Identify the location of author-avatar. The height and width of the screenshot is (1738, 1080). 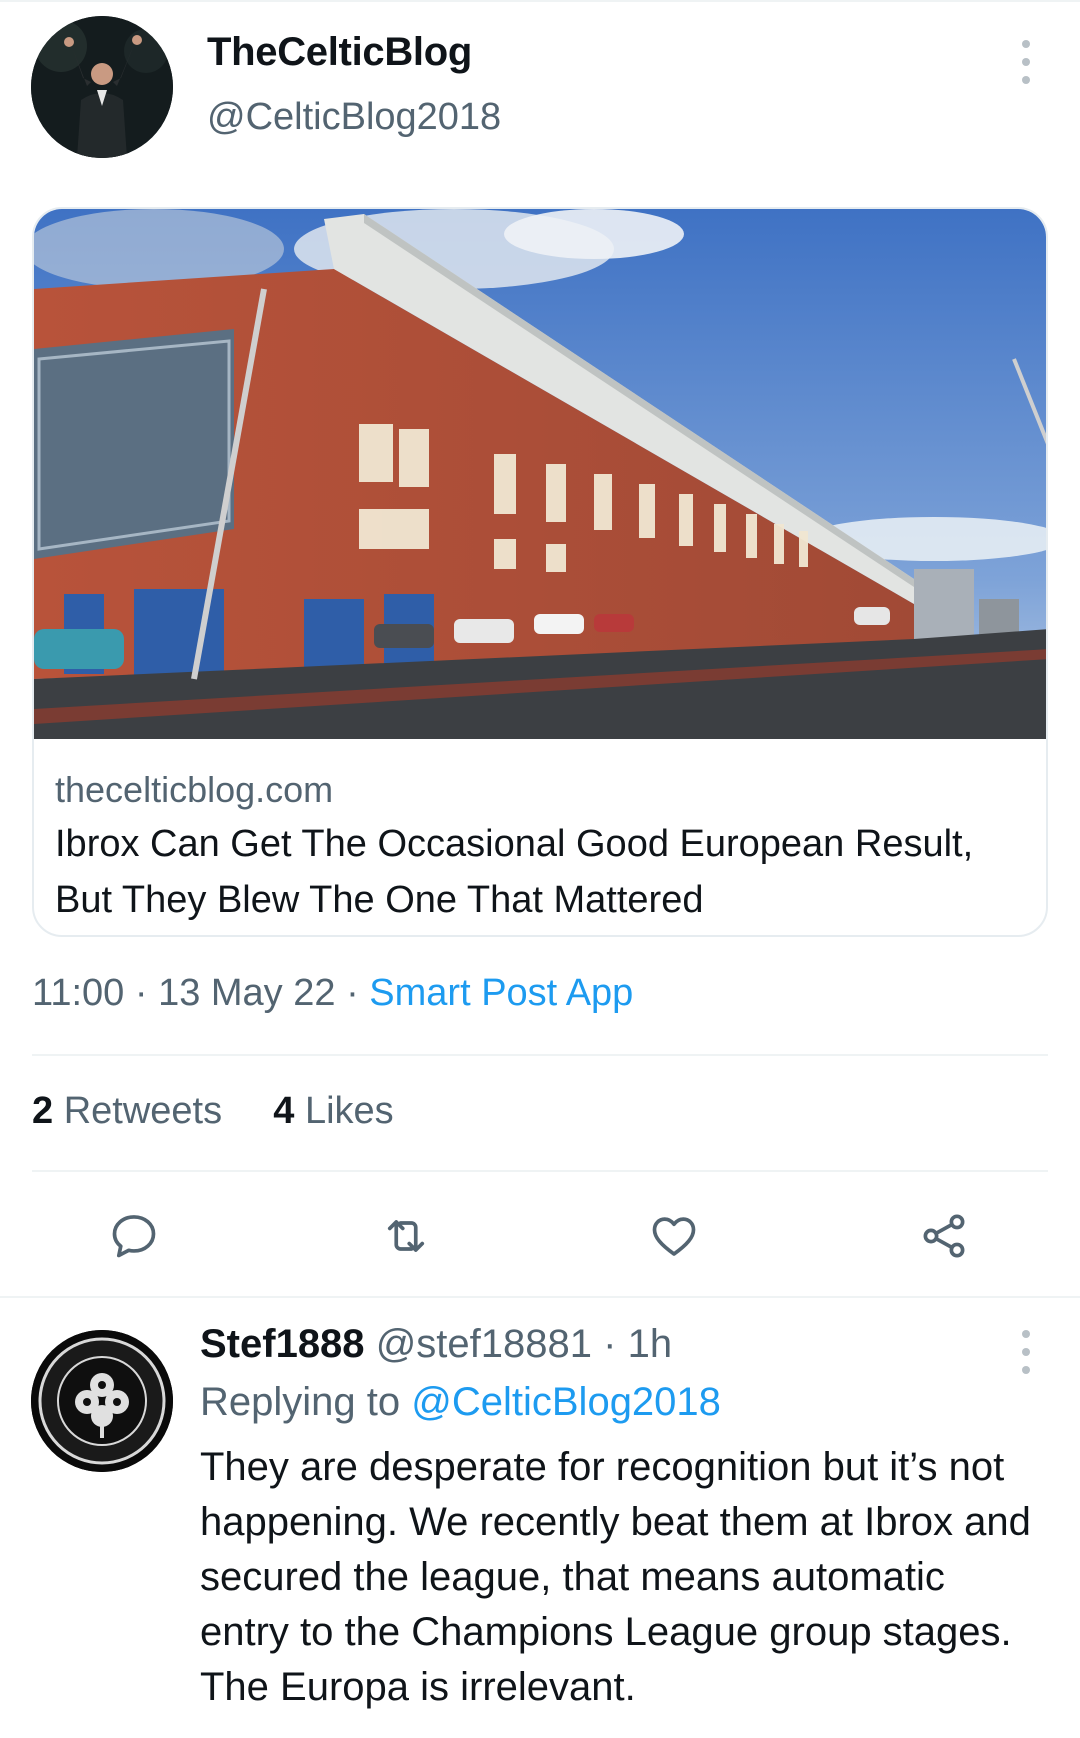
(102, 87).